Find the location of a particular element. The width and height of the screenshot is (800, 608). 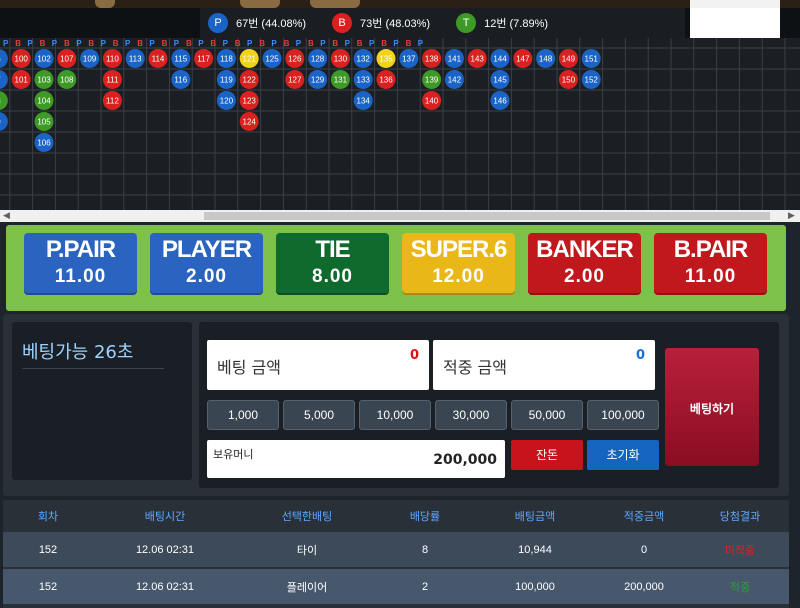

road-result-number: 121 is located at coordinates (250, 59).